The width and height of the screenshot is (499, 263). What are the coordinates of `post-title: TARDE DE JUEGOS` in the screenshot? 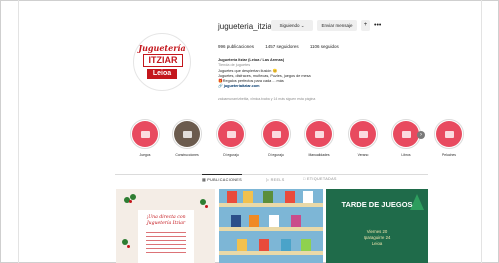 It's located at (377, 204).